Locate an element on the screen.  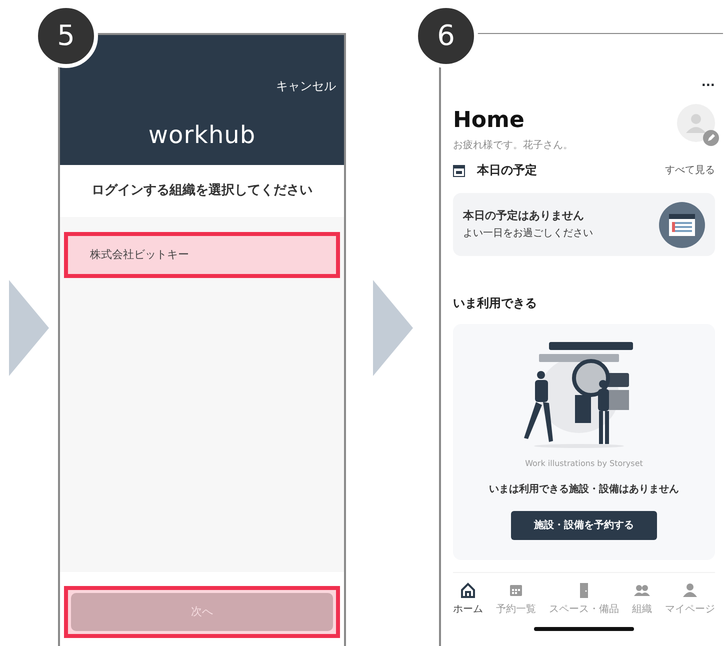
empty-facilities-text: いまは利用できる施設・設備はありません is located at coordinates (584, 489).